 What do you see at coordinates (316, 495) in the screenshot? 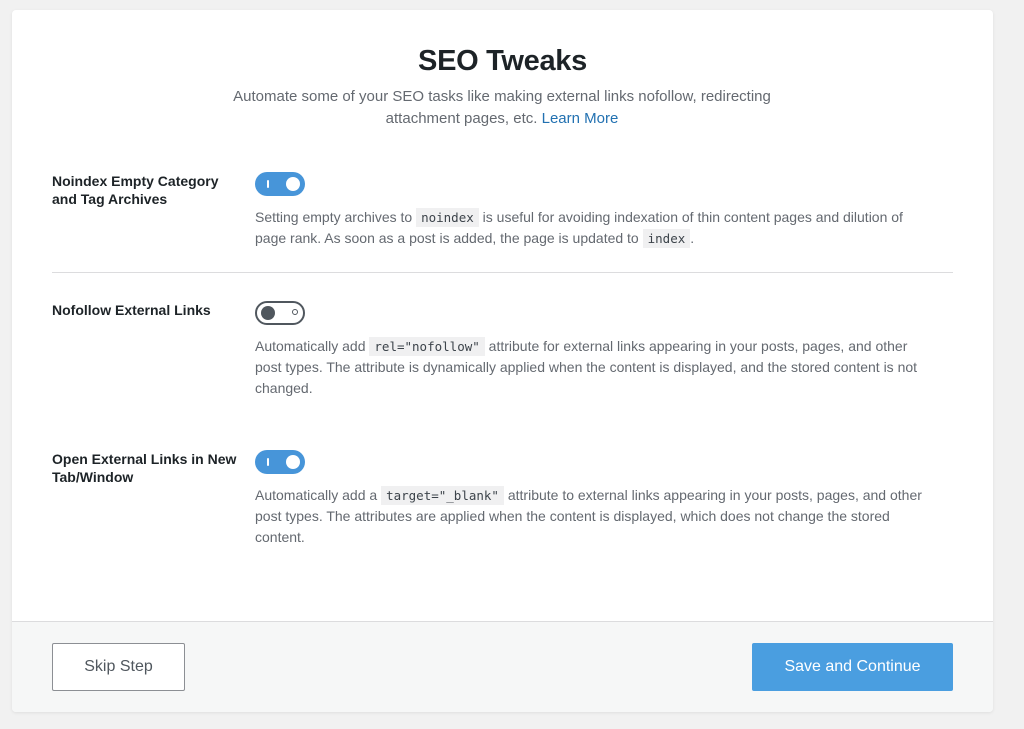
I see `desc-text: Automatically add a` at bounding box center [316, 495].